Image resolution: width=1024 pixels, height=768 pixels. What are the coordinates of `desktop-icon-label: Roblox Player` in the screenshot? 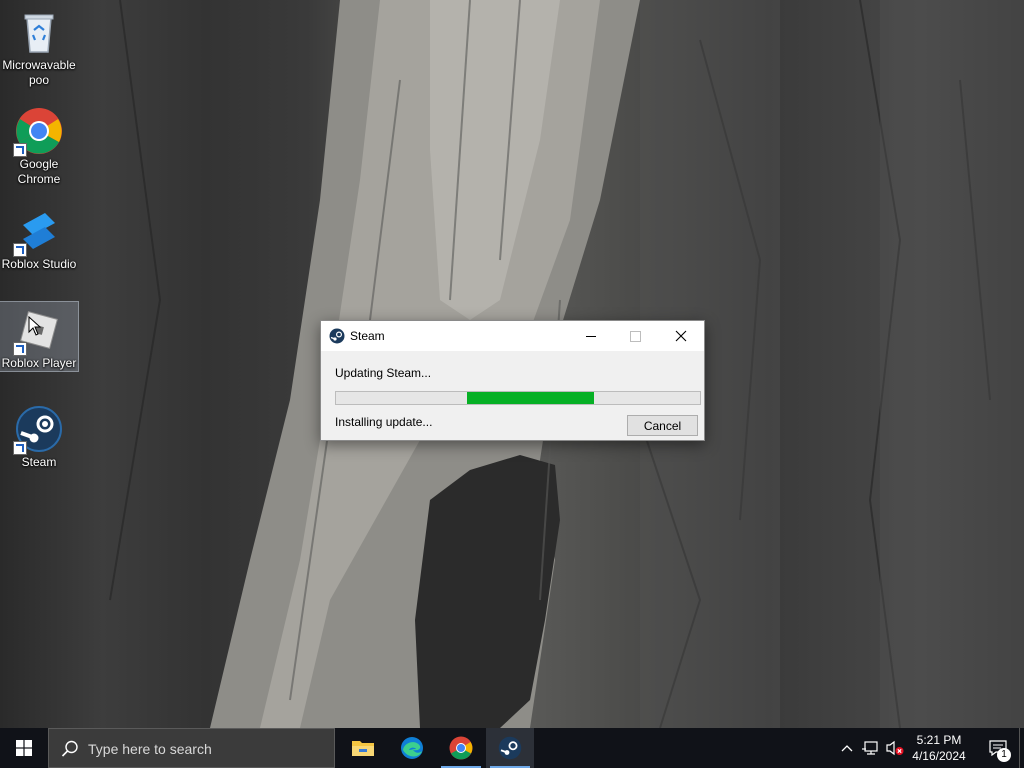 It's located at (39, 363).